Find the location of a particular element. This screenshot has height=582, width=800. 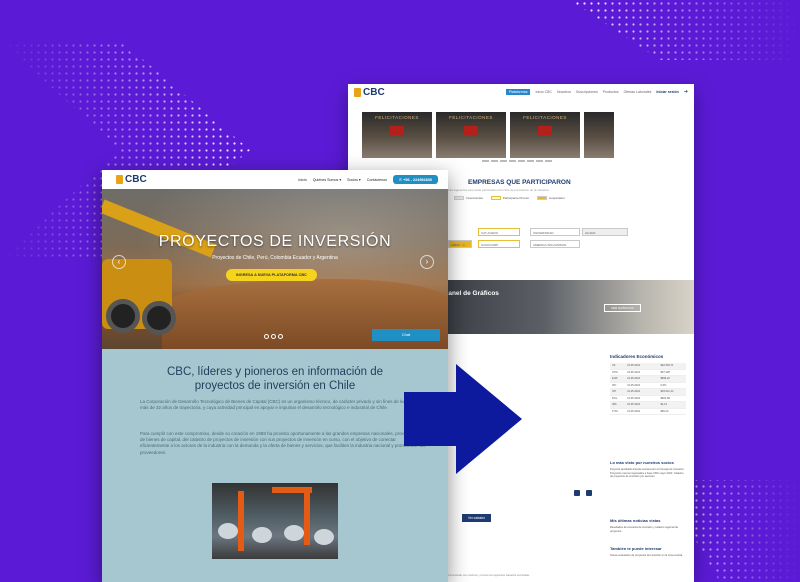

nav-item-subscriptions: Suscripciones is located at coordinates (587, 92).